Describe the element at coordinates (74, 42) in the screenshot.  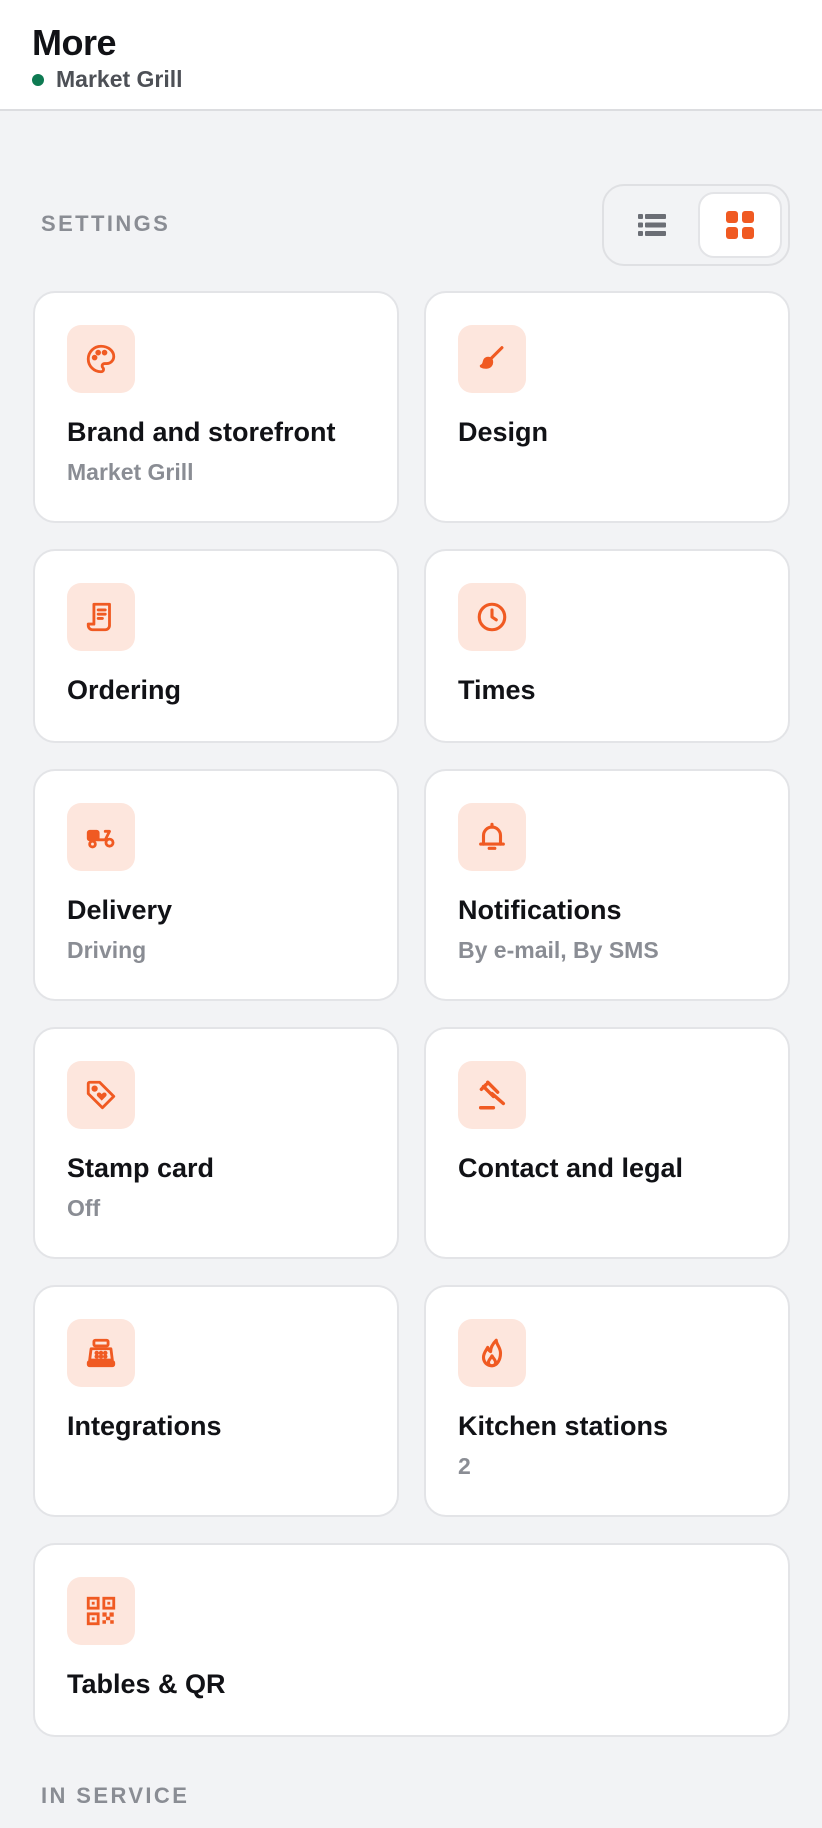
I see `page-title: More` at that location.